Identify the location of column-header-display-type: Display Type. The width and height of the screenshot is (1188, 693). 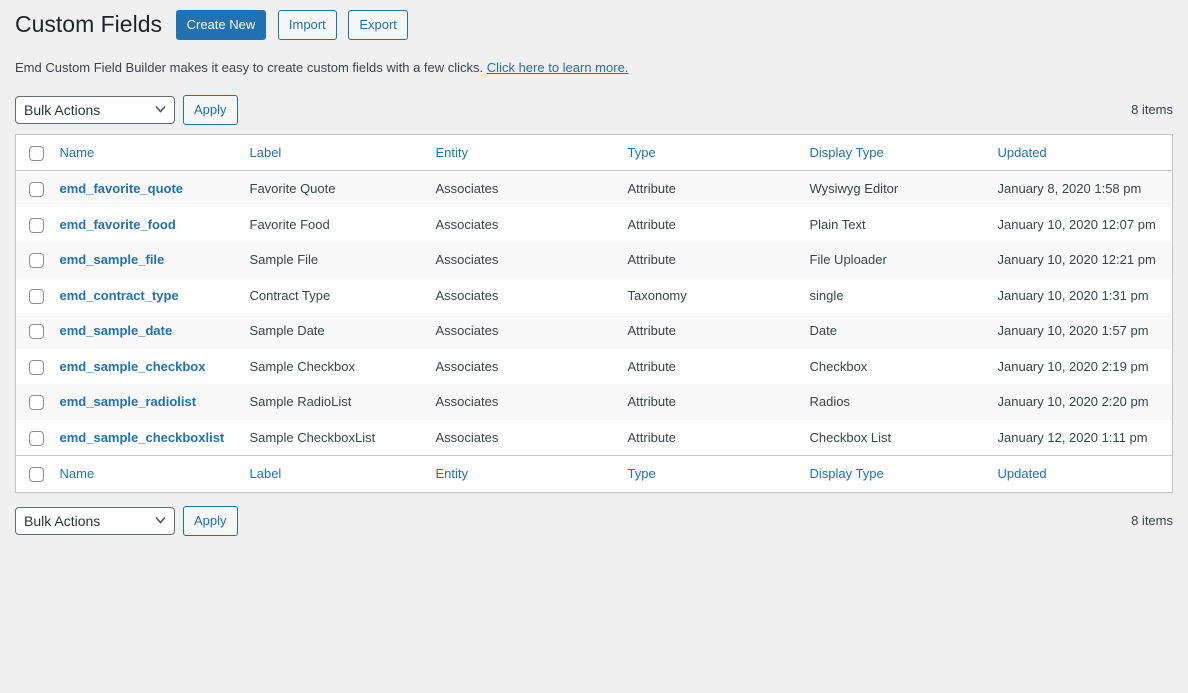
(847, 152).